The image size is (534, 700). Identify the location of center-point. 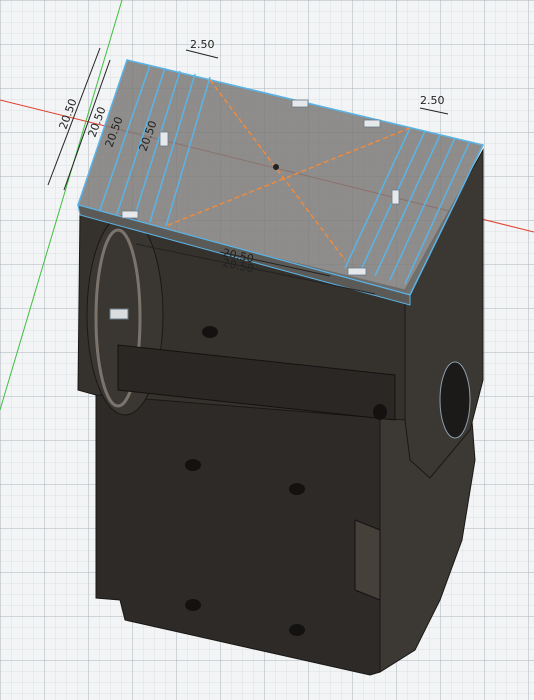
(276, 167).